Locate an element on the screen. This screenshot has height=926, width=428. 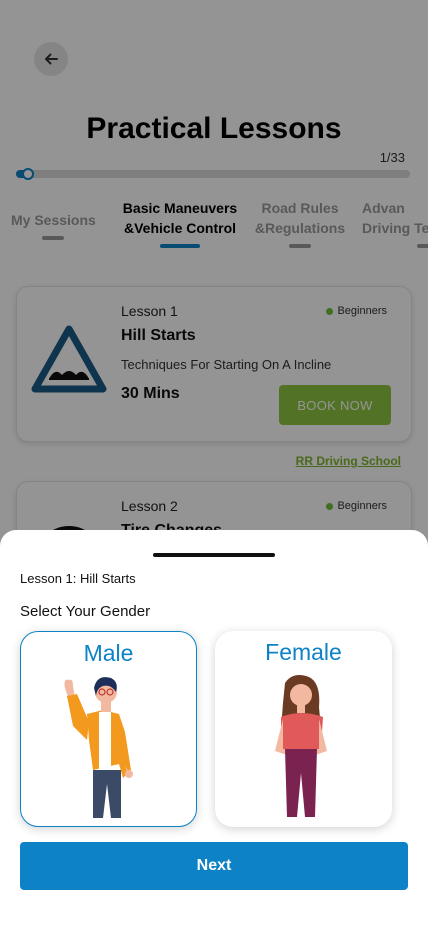
sheet-prompt: Select Your Gender is located at coordinates (85, 611).